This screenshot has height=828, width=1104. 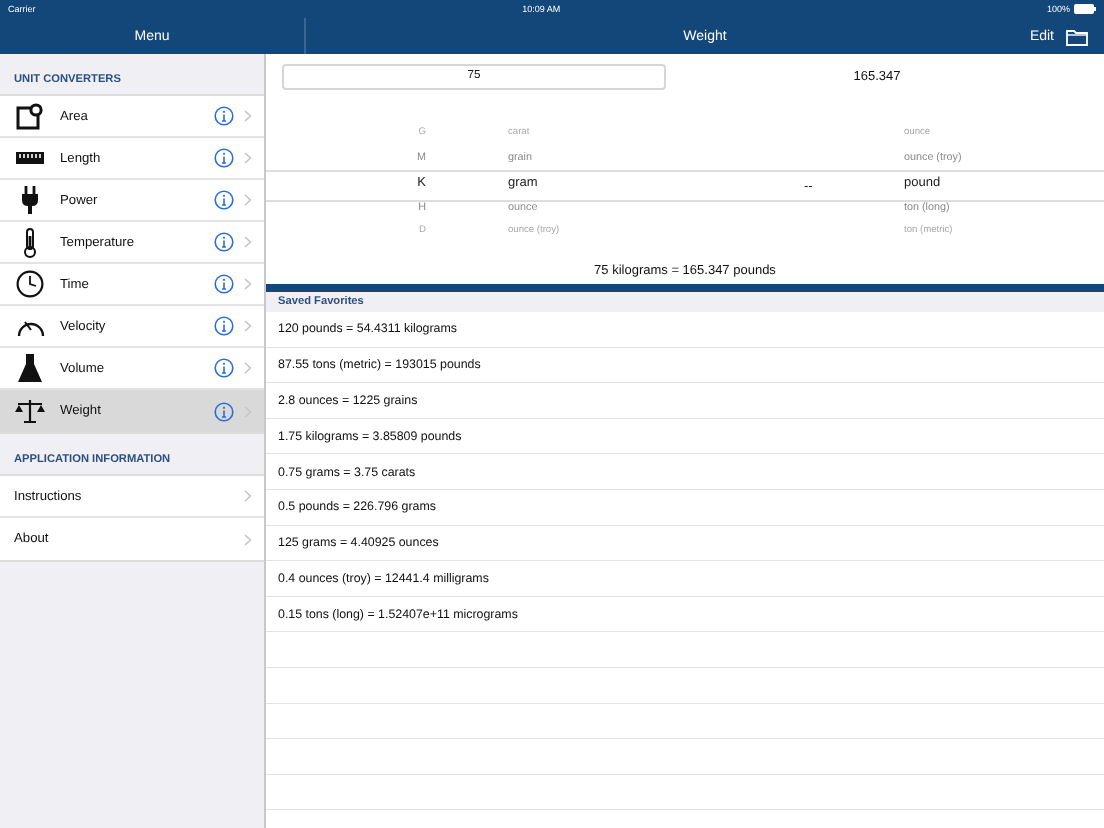 I want to click on scale-icon, so click(x=30, y=411).